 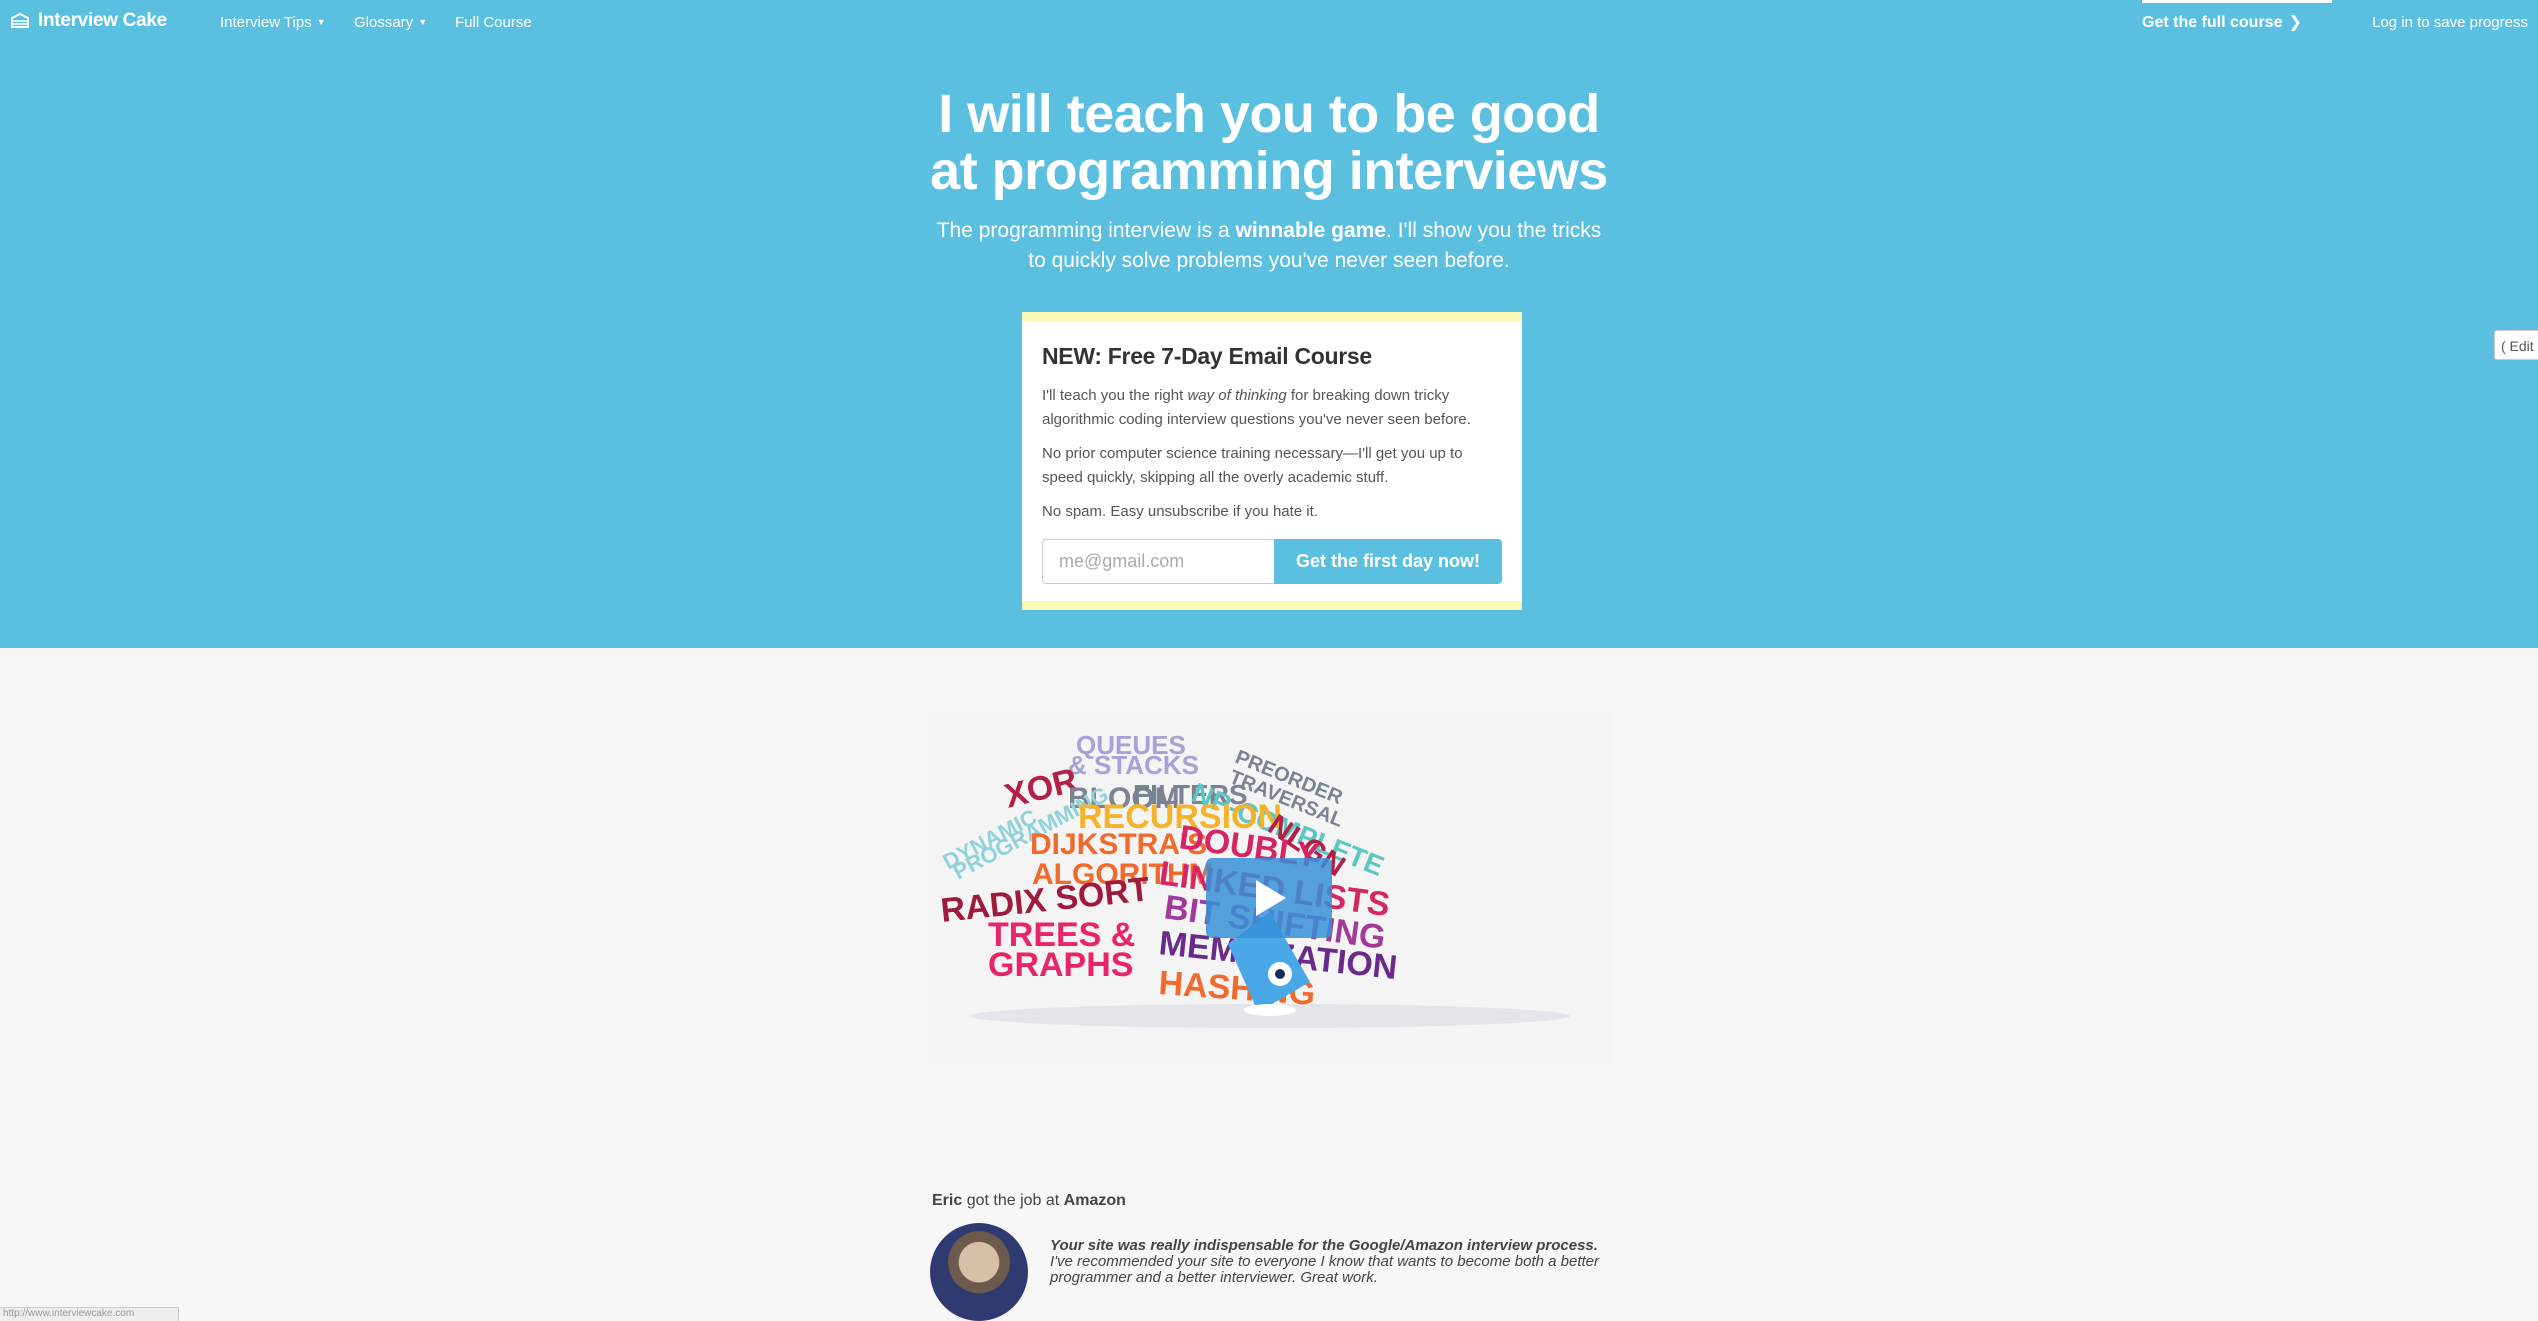 What do you see at coordinates (2450, 22) in the screenshot?
I see `login-link: Log in to save progress` at bounding box center [2450, 22].